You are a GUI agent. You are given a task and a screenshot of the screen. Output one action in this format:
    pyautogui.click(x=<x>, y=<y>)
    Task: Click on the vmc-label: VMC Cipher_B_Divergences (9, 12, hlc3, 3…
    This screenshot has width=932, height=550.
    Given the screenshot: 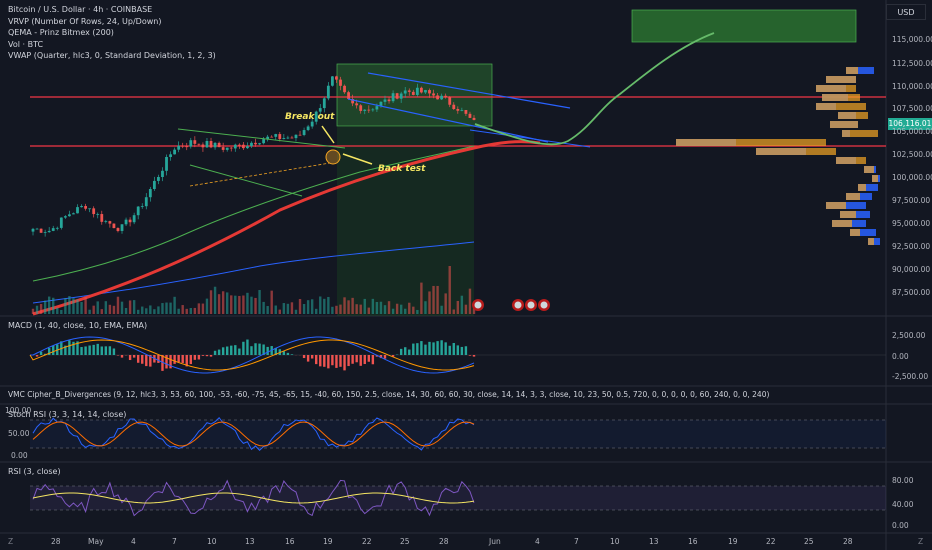 What is the action you would take?
    pyautogui.click(x=388, y=394)
    